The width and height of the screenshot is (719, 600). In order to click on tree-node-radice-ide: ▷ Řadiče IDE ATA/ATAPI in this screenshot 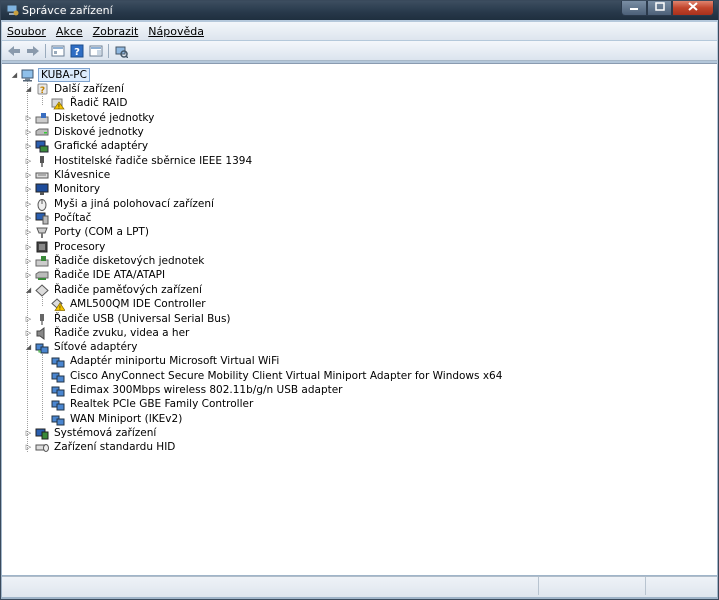, I will do `click(95, 275)`.